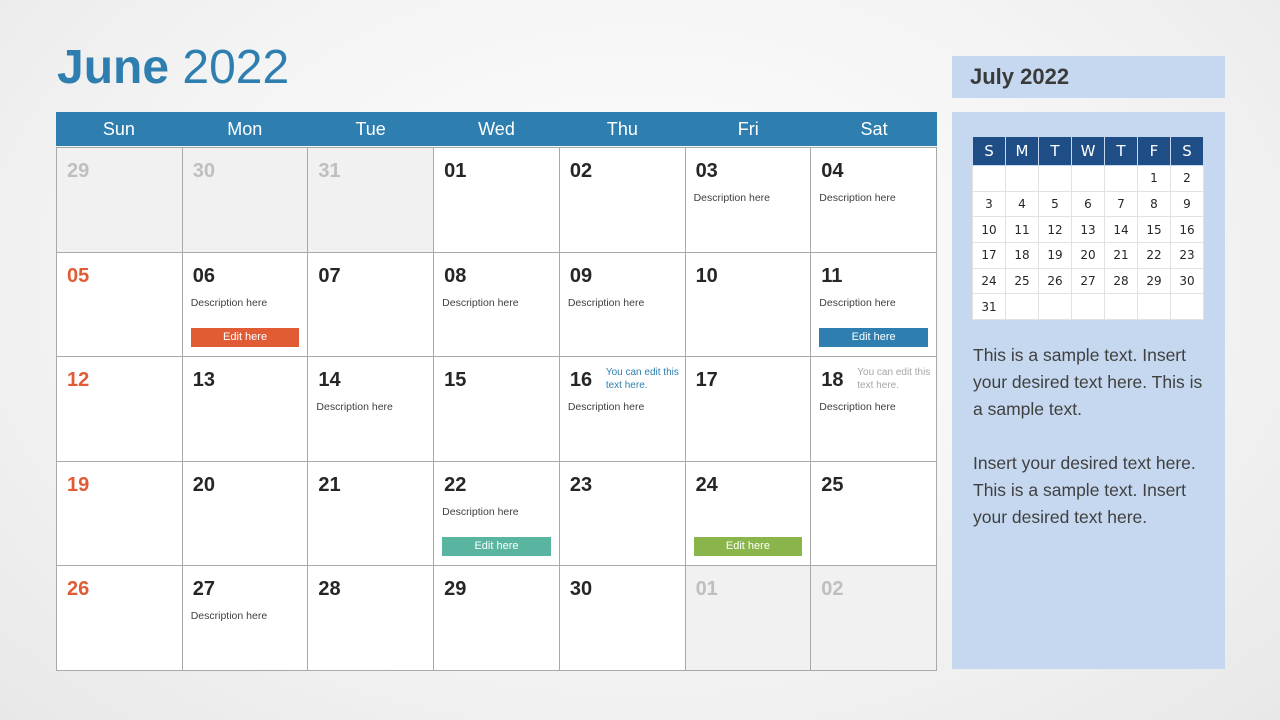  Describe the element at coordinates (581, 275) in the screenshot. I see `day-number: 09` at that location.